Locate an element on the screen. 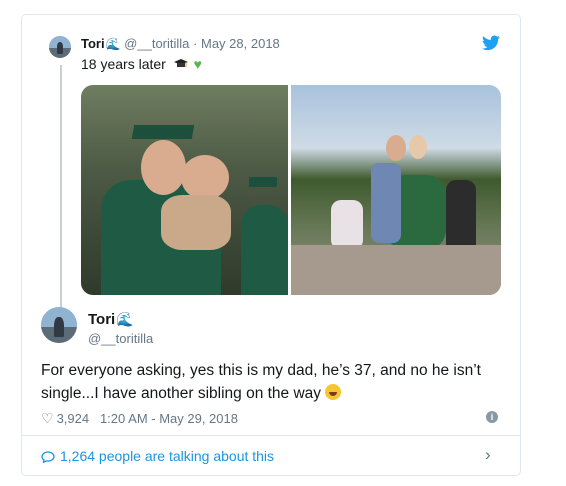  quoted-tweet-header: Tori🌊 @__toritilla · May 28, 2018 is located at coordinates (180, 43).